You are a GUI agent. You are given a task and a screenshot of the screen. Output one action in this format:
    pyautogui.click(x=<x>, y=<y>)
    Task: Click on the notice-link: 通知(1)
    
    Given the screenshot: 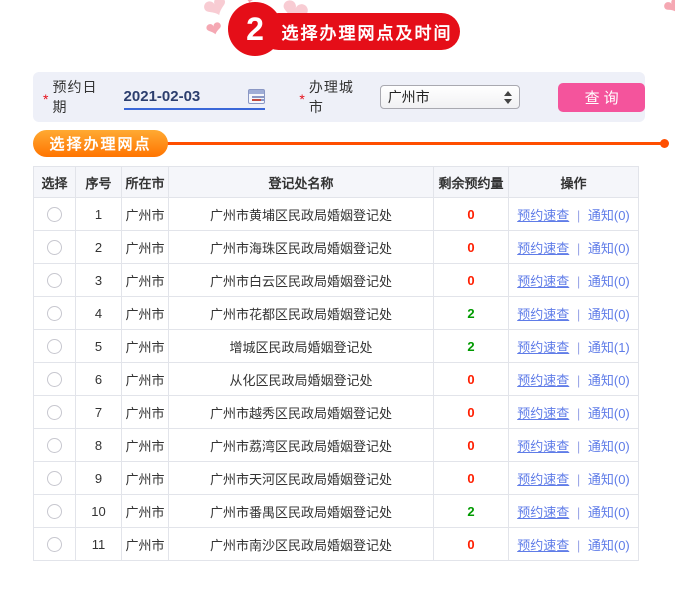 What is the action you would take?
    pyautogui.click(x=609, y=347)
    